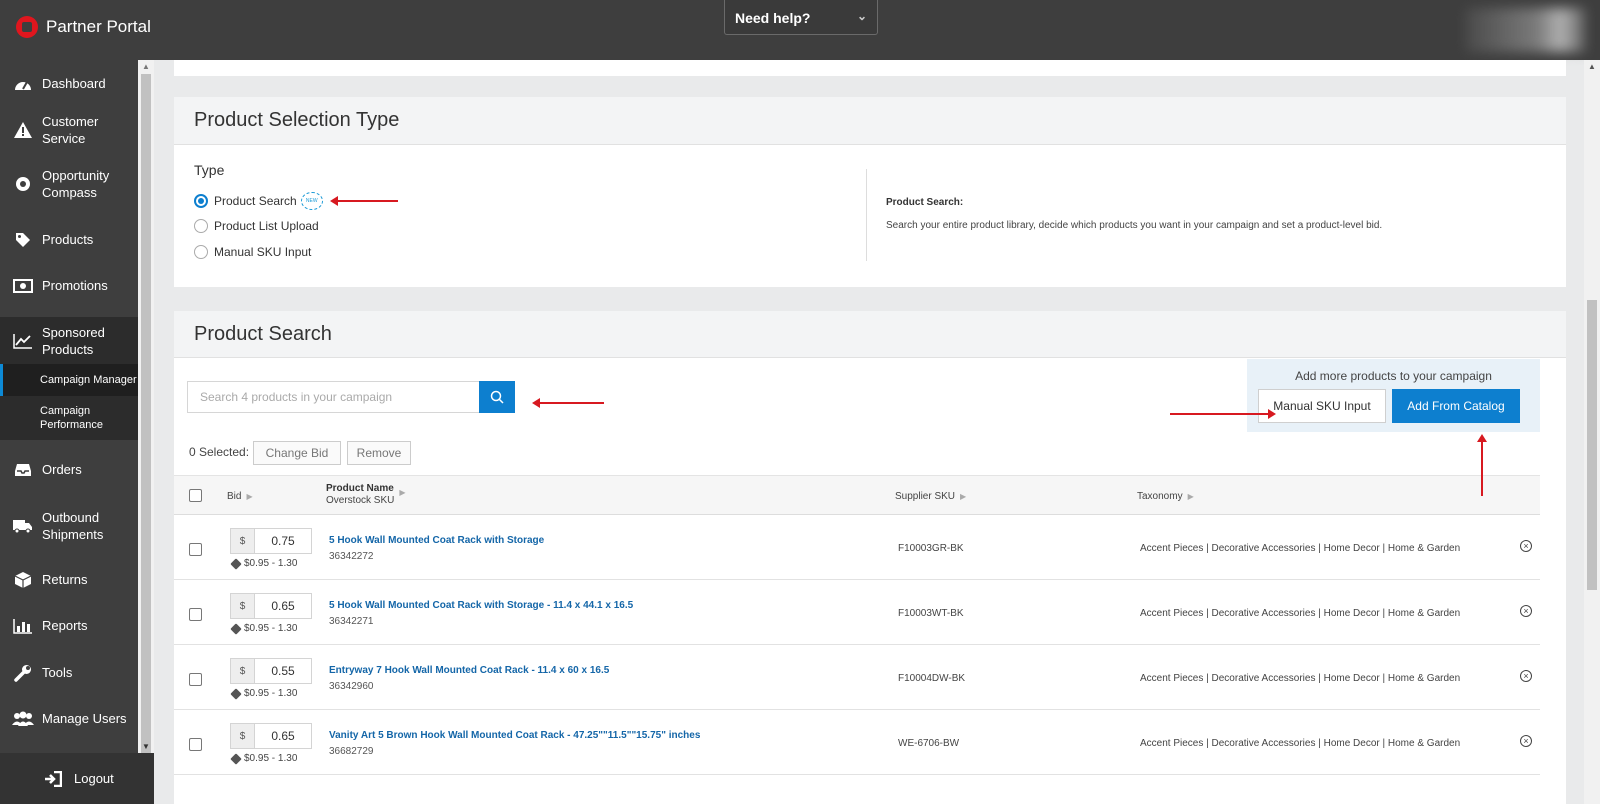 Image resolution: width=1600 pixels, height=804 pixels. Describe the element at coordinates (69, 672) in the screenshot. I see `sidebar-item-tools: Tools` at that location.